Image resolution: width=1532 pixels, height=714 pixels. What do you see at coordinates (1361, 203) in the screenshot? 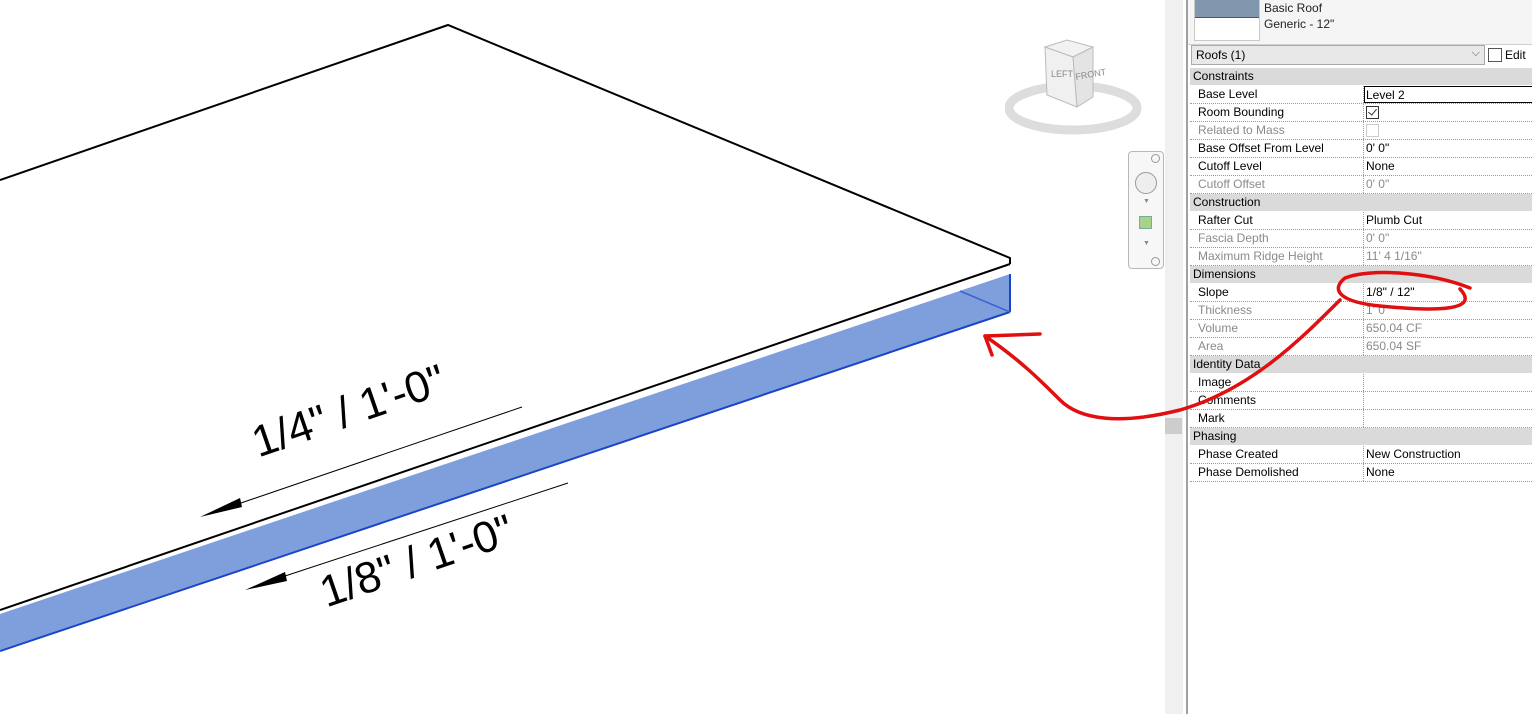
I see `group-header-construction: Construction` at bounding box center [1361, 203].